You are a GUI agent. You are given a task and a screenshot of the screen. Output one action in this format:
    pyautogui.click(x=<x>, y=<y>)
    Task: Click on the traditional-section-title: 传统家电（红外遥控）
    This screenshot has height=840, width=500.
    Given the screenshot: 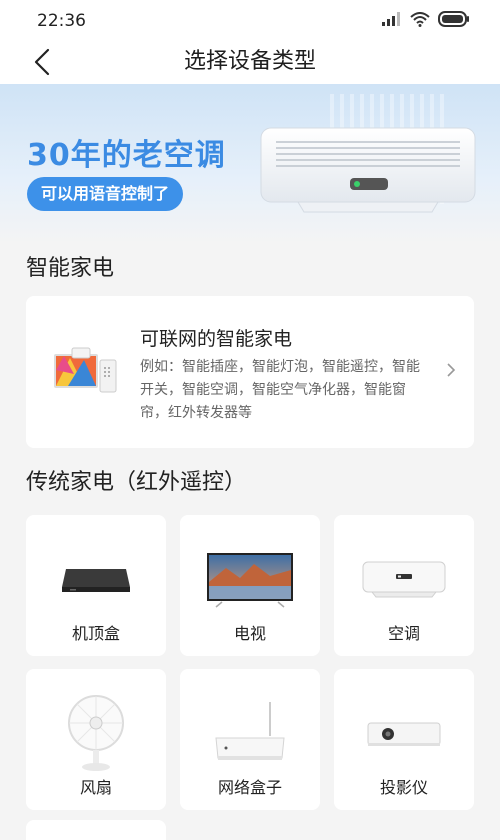 What is the action you would take?
    pyautogui.click(x=136, y=482)
    